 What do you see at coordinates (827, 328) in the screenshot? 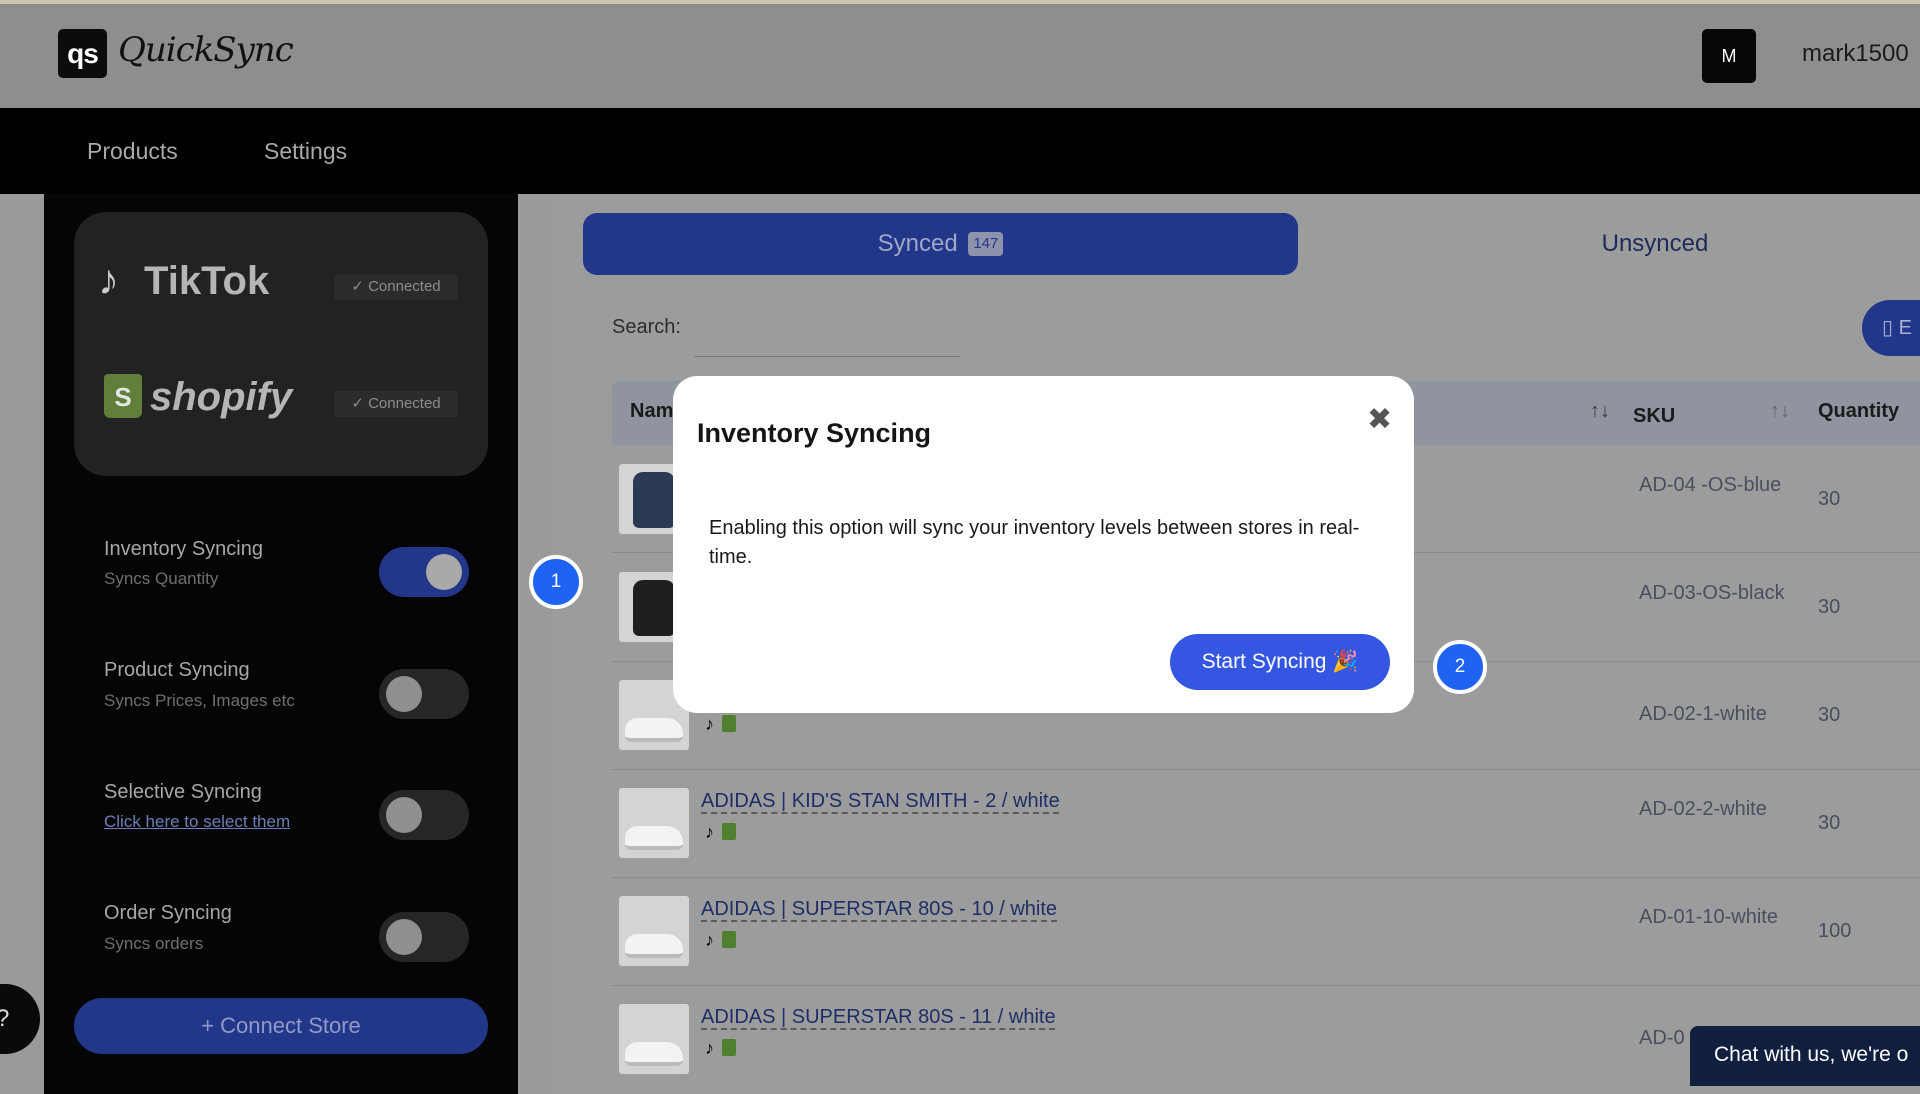
I see `search-input` at bounding box center [827, 328].